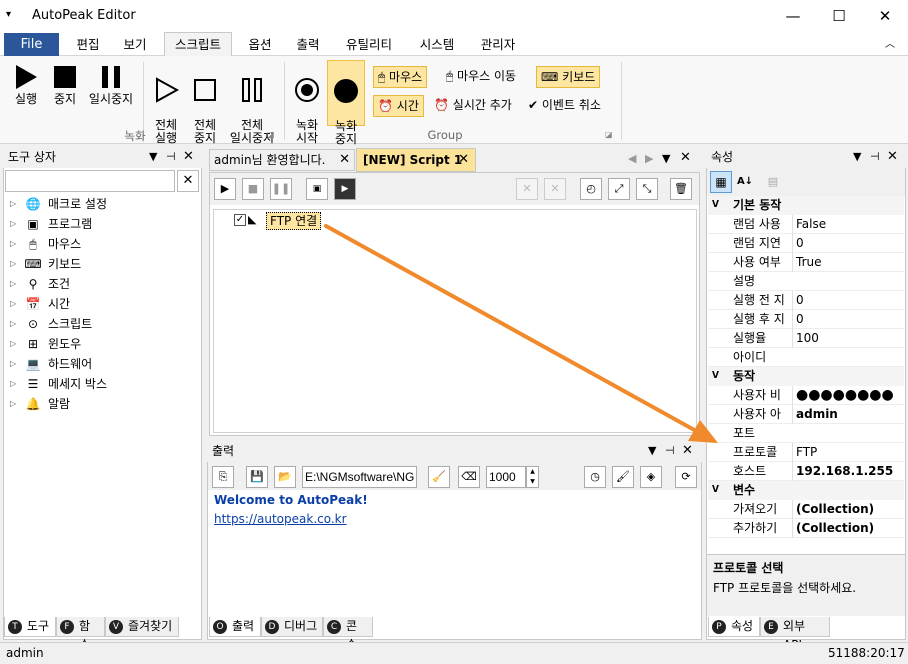 The image size is (908, 664). I want to click on tree-item-program: ▷ ▣ 프로그램, so click(51, 224).